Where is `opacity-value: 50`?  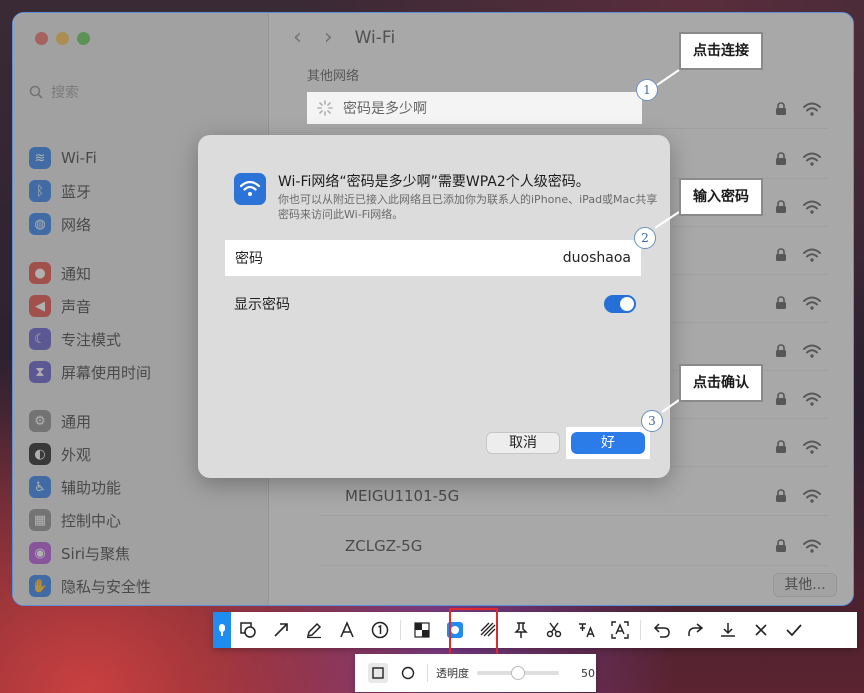
opacity-value: 50 is located at coordinates (588, 673).